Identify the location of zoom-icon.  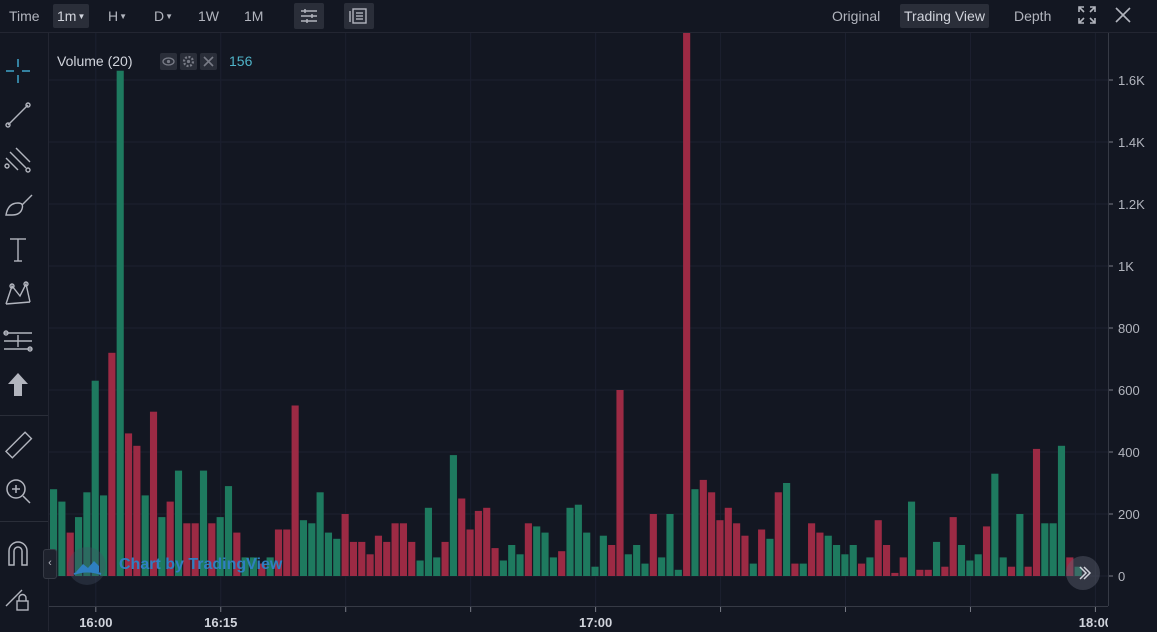
(18, 491).